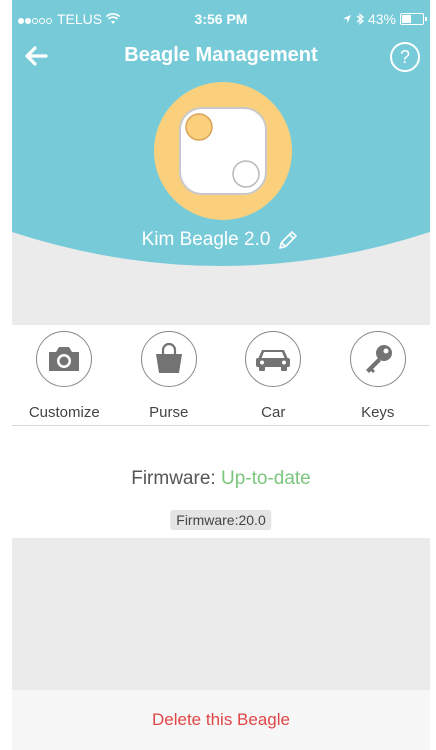  What do you see at coordinates (221, 18) in the screenshot?
I see `status-bar: TELUS 3:56 PM 43%` at bounding box center [221, 18].